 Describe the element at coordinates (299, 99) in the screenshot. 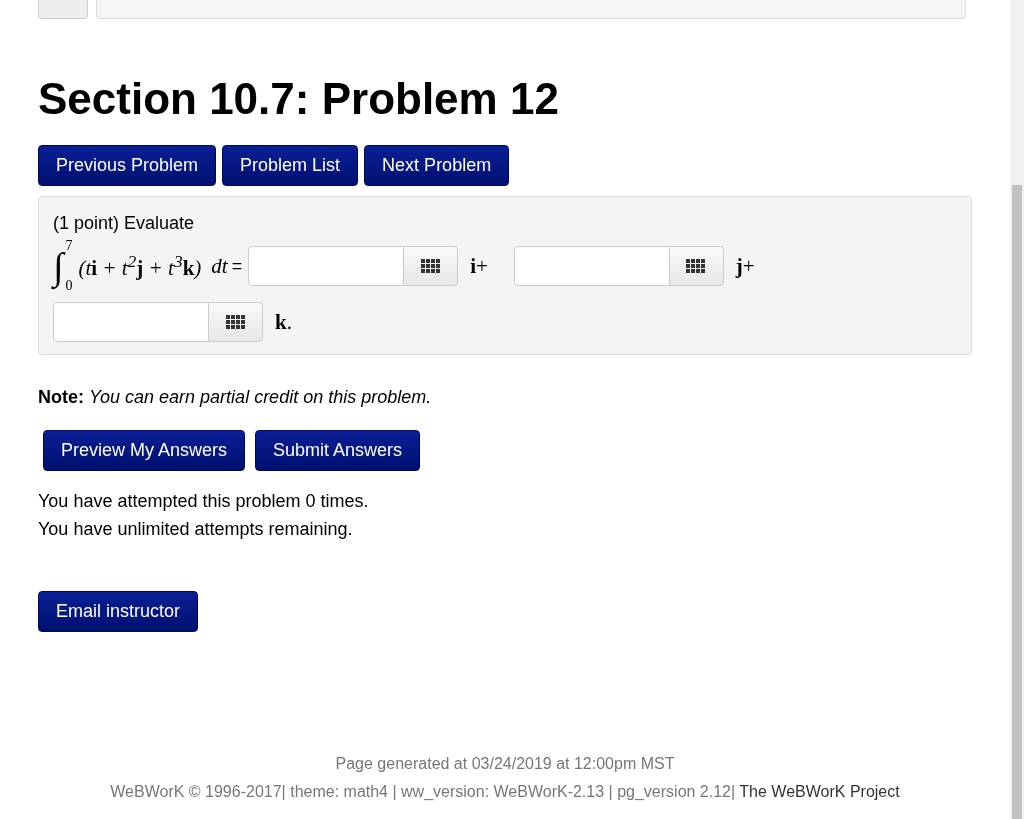

I see `problem-title: Section 10.7: Problem 12` at that location.